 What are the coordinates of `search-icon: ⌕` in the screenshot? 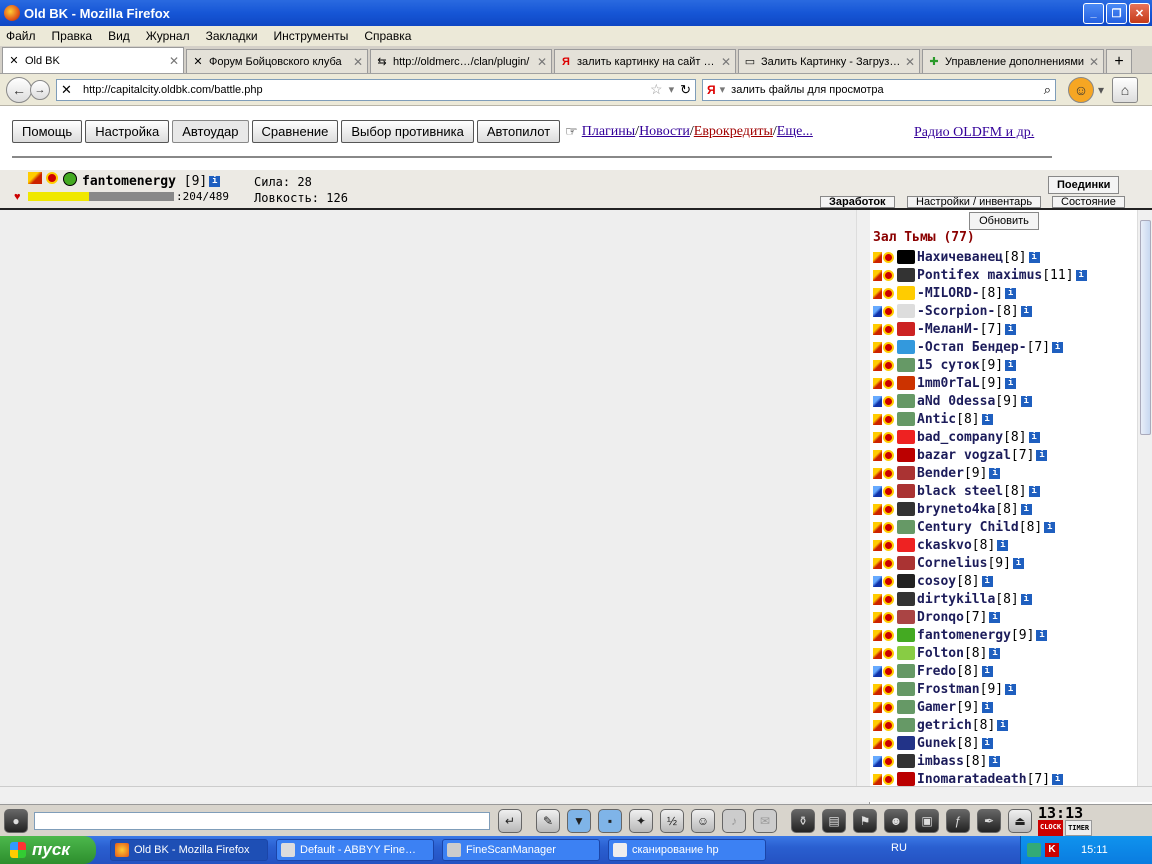 It's located at (1047, 90).